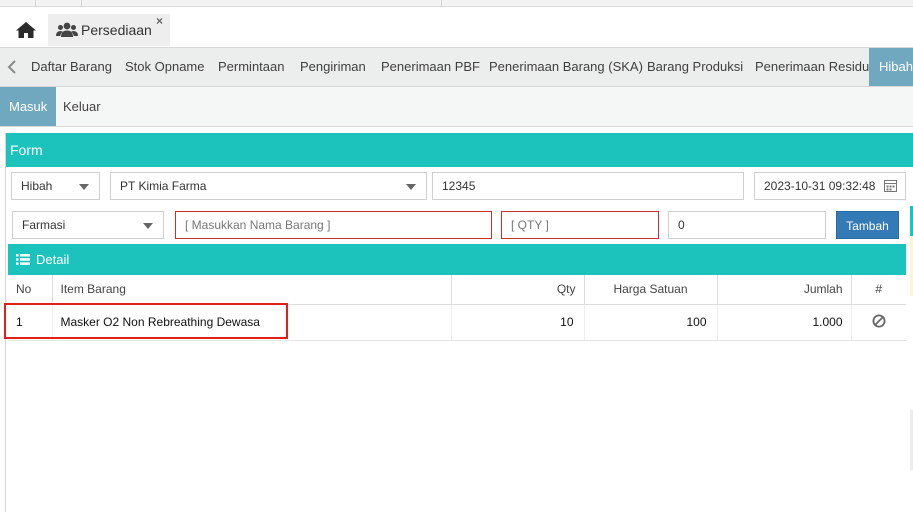 The height and width of the screenshot is (512, 913). Describe the element at coordinates (867, 225) in the screenshot. I see `add-button: Tambah` at that location.